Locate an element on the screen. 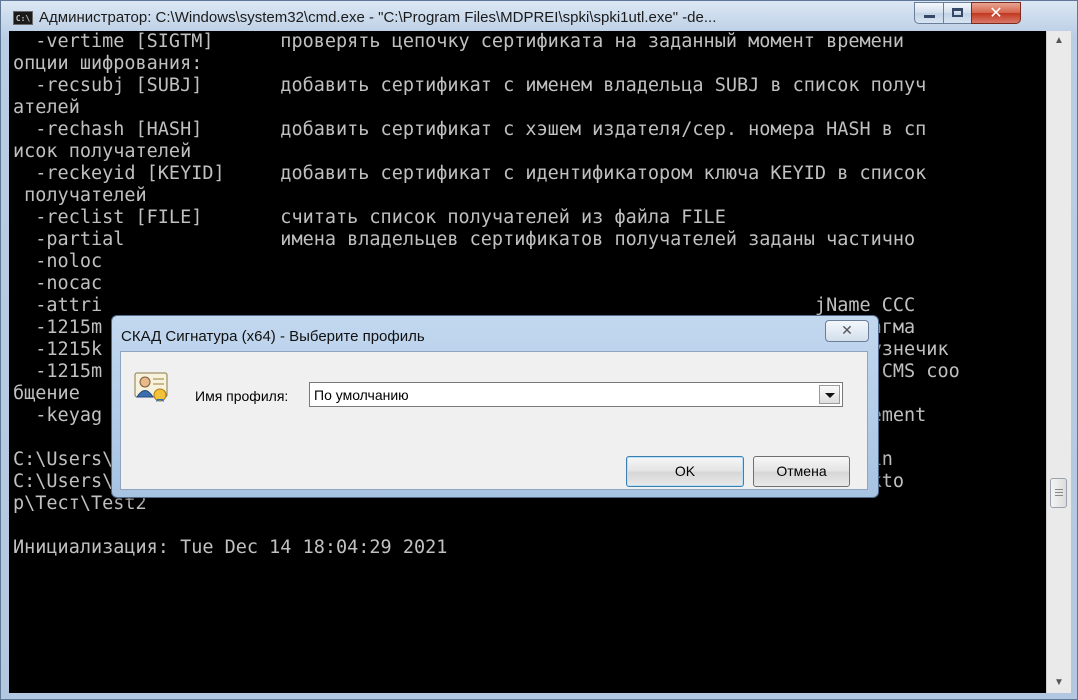 The image size is (1078, 700). console-line: ателей is located at coordinates (46, 107).